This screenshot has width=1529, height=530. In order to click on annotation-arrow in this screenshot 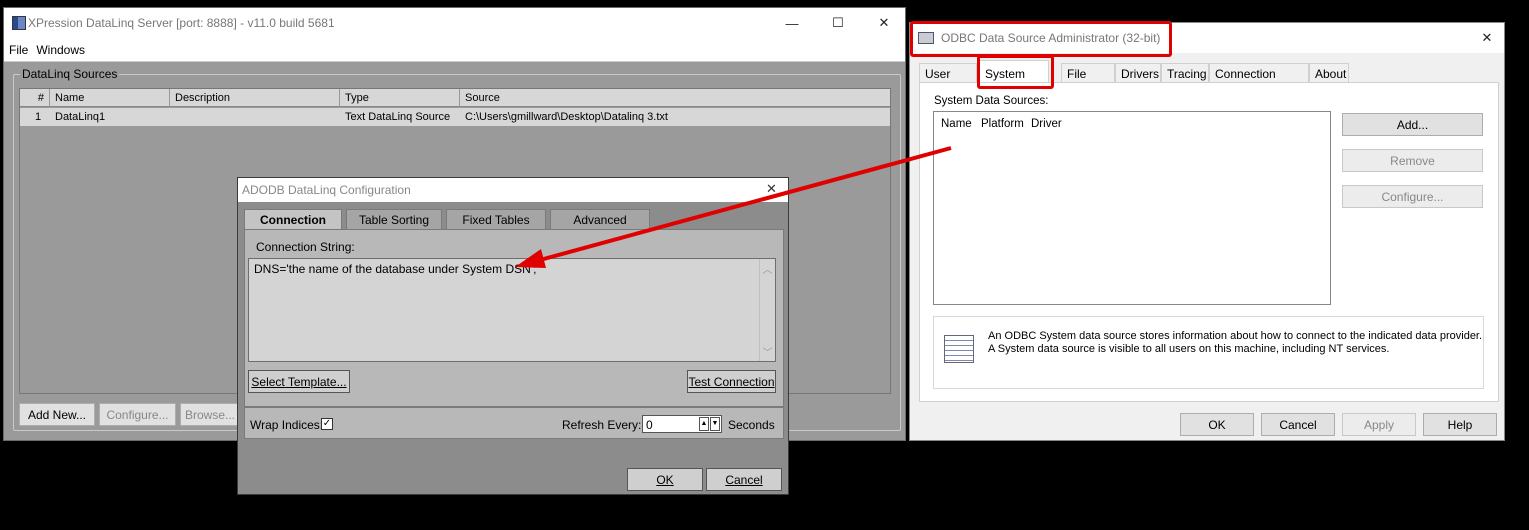, I will do `click(733, 207)`.